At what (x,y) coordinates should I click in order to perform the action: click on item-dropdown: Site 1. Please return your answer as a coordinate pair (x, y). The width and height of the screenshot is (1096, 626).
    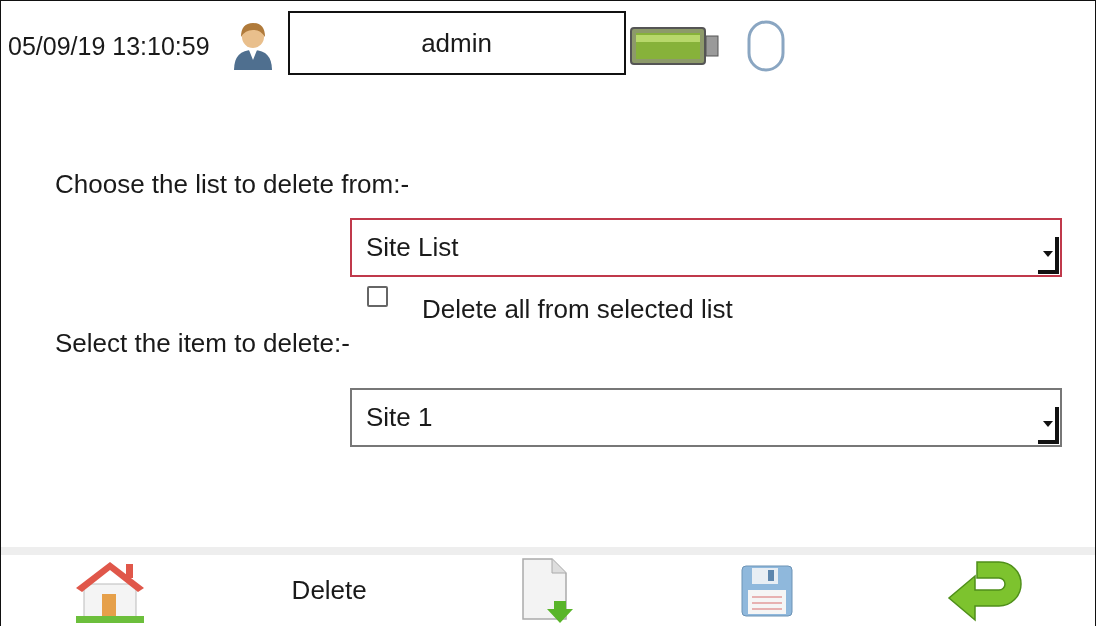
    Looking at the image, I should click on (706, 417).